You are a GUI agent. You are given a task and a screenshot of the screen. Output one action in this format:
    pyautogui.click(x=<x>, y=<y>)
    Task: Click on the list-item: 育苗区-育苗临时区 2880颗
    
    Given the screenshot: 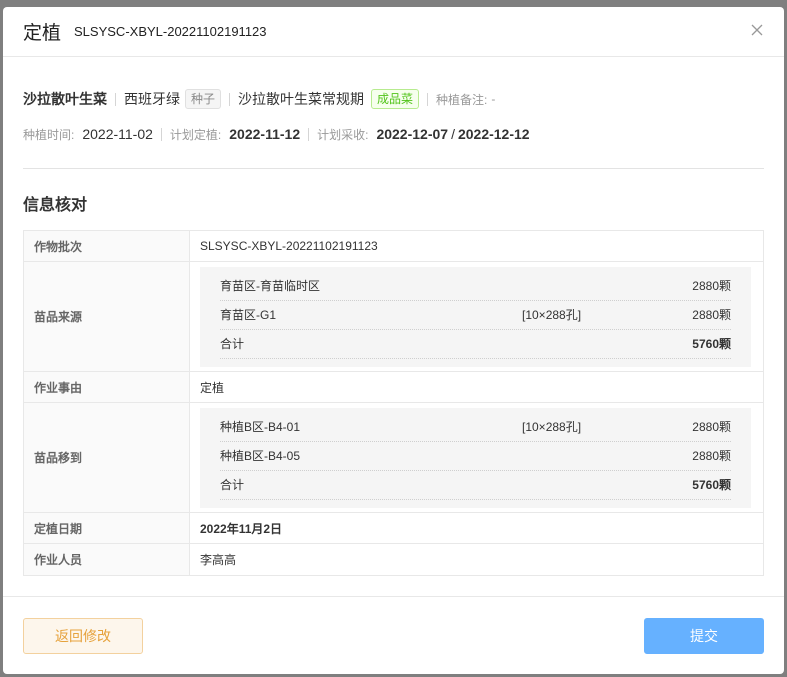 What is the action you would take?
    pyautogui.click(x=475, y=286)
    